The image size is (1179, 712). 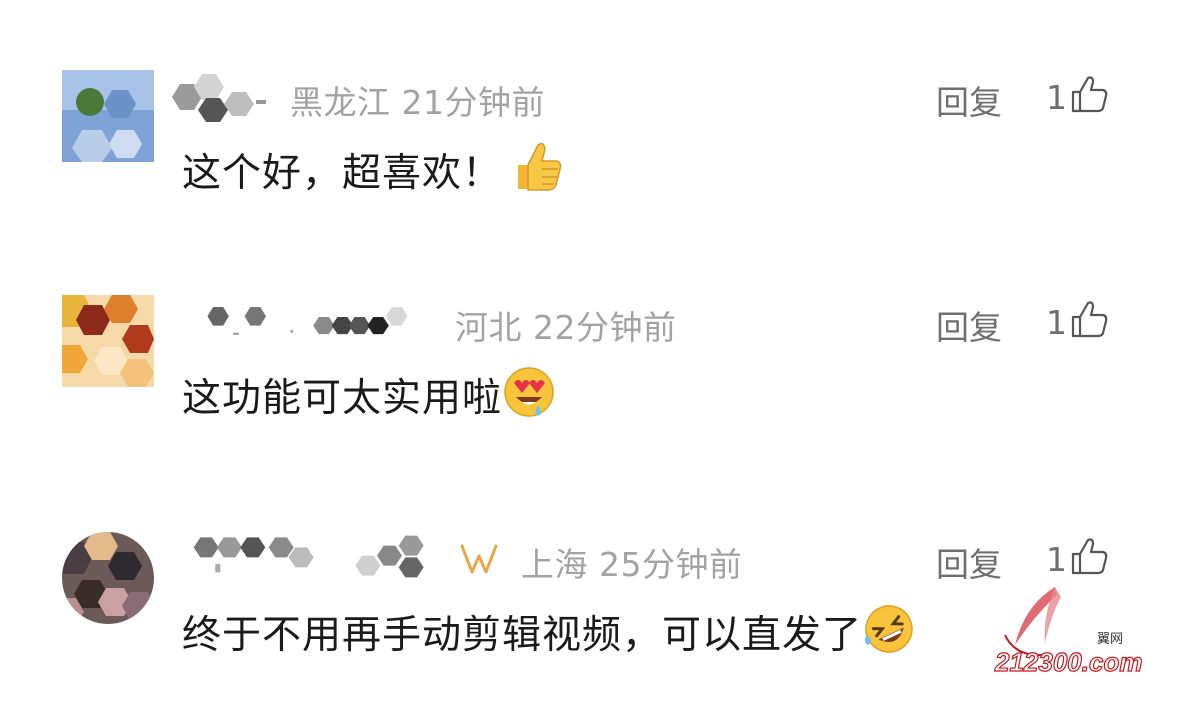 I want to click on watermark-logo-icon: 翼网 212300.com, so click(x=1068, y=632).